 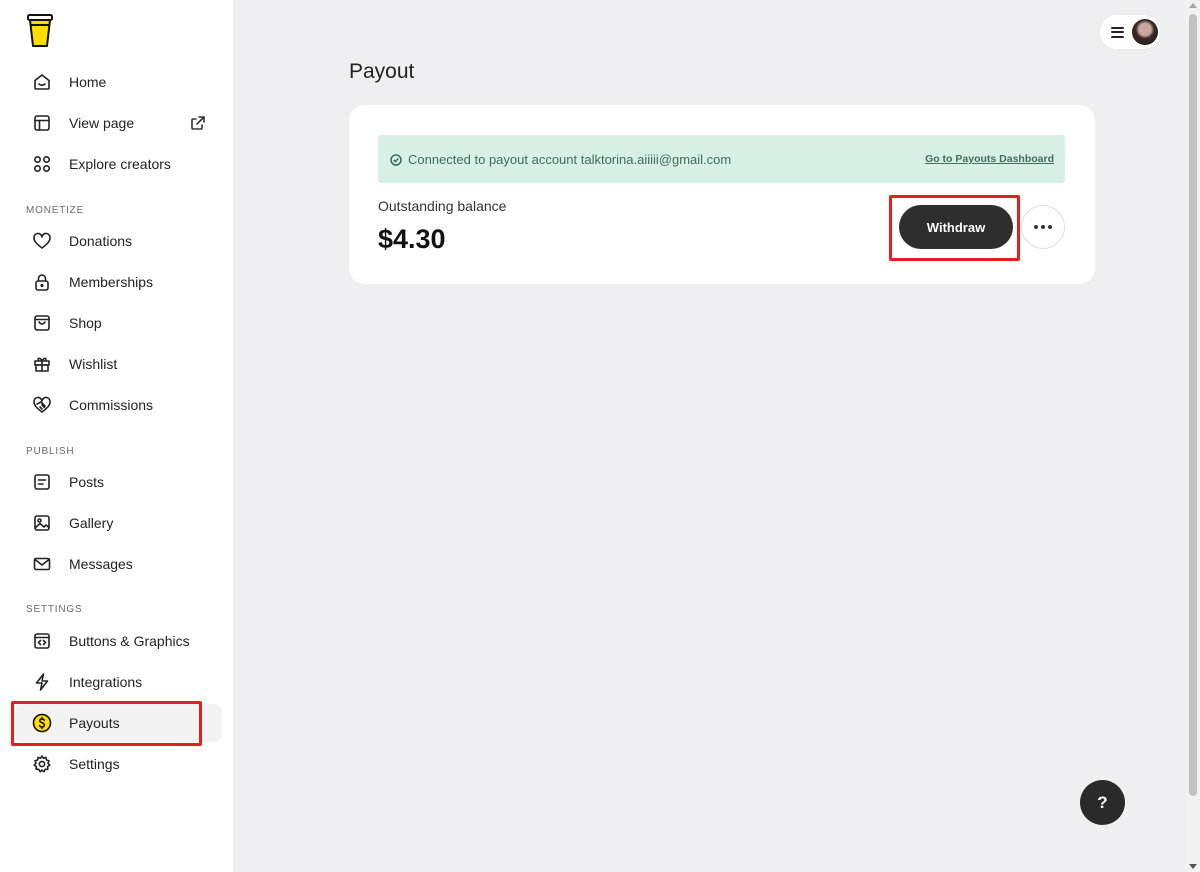 What do you see at coordinates (42, 323) in the screenshot?
I see `shopping-bag-icon` at bounding box center [42, 323].